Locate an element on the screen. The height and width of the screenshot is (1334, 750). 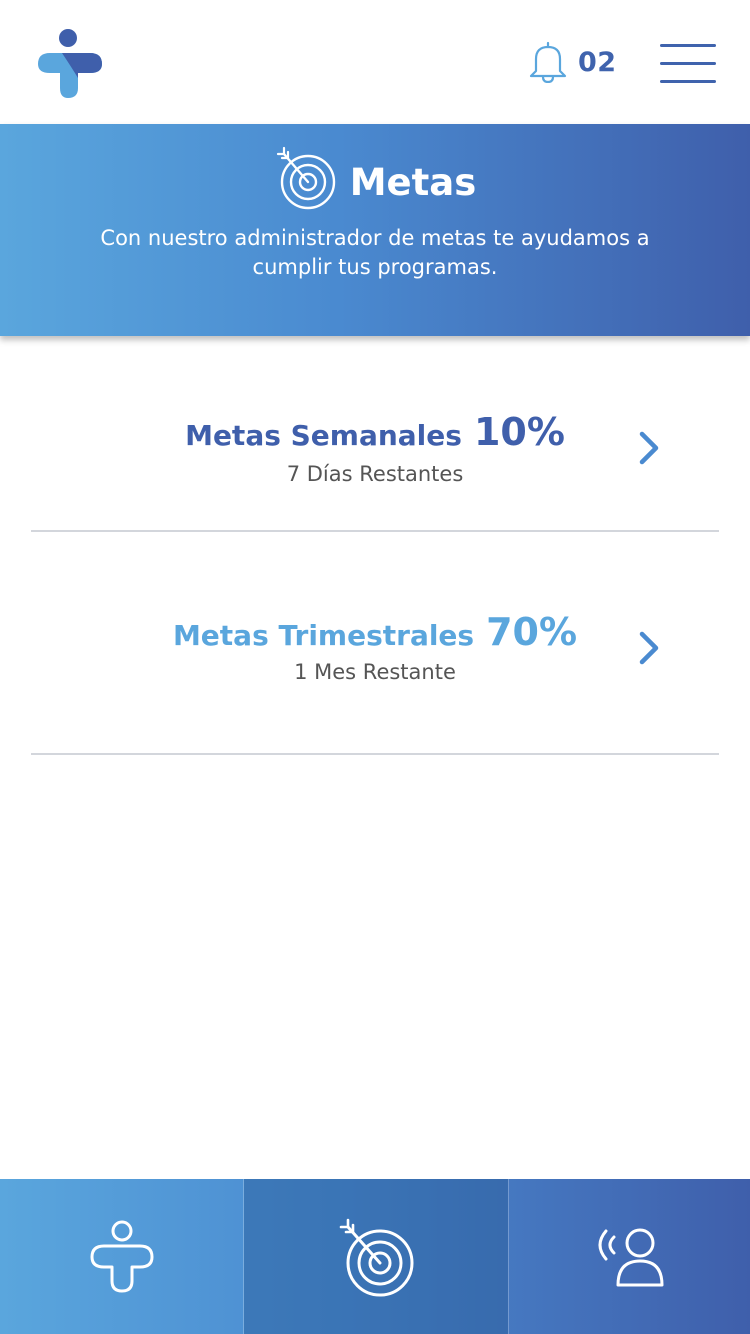
notifications-button: 02 is located at coordinates (572, 62).